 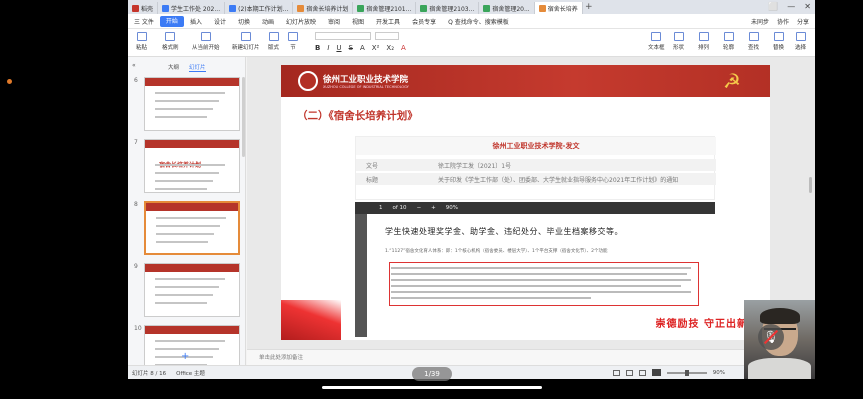 I want to click on find-button: 查找, so click(x=753, y=41).